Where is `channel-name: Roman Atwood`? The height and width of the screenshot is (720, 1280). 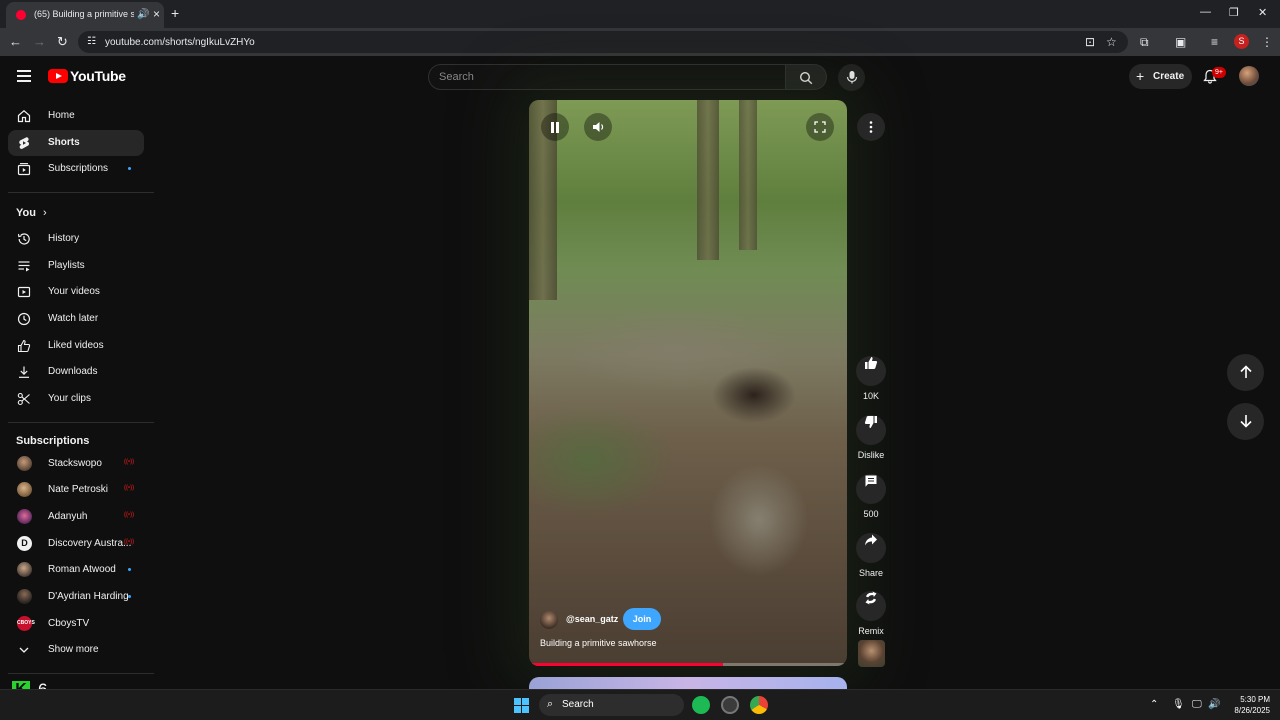
channel-name: Roman Atwood is located at coordinates (82, 569).